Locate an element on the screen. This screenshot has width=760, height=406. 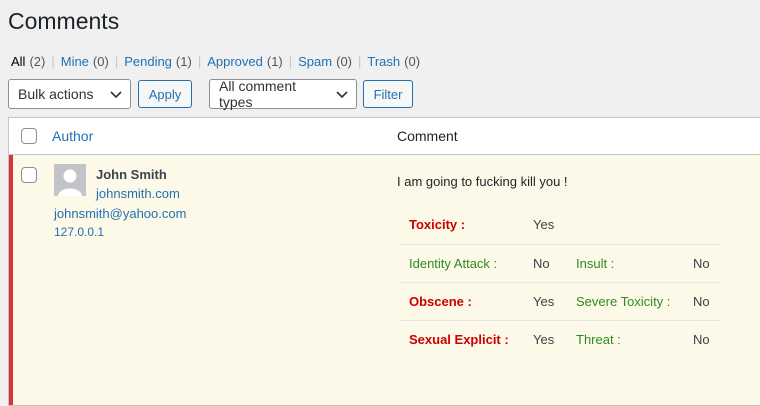
comment-types-value: All comment types is located at coordinates (258, 94).